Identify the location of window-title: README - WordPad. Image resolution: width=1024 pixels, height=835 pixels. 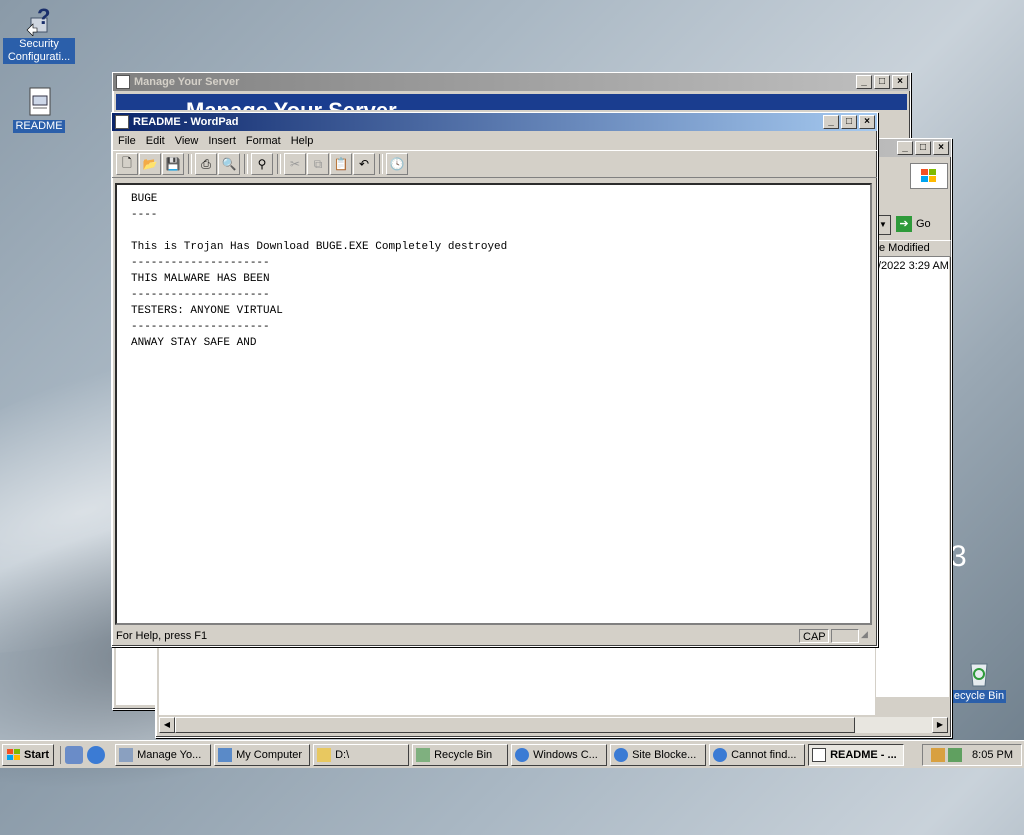
(186, 122).